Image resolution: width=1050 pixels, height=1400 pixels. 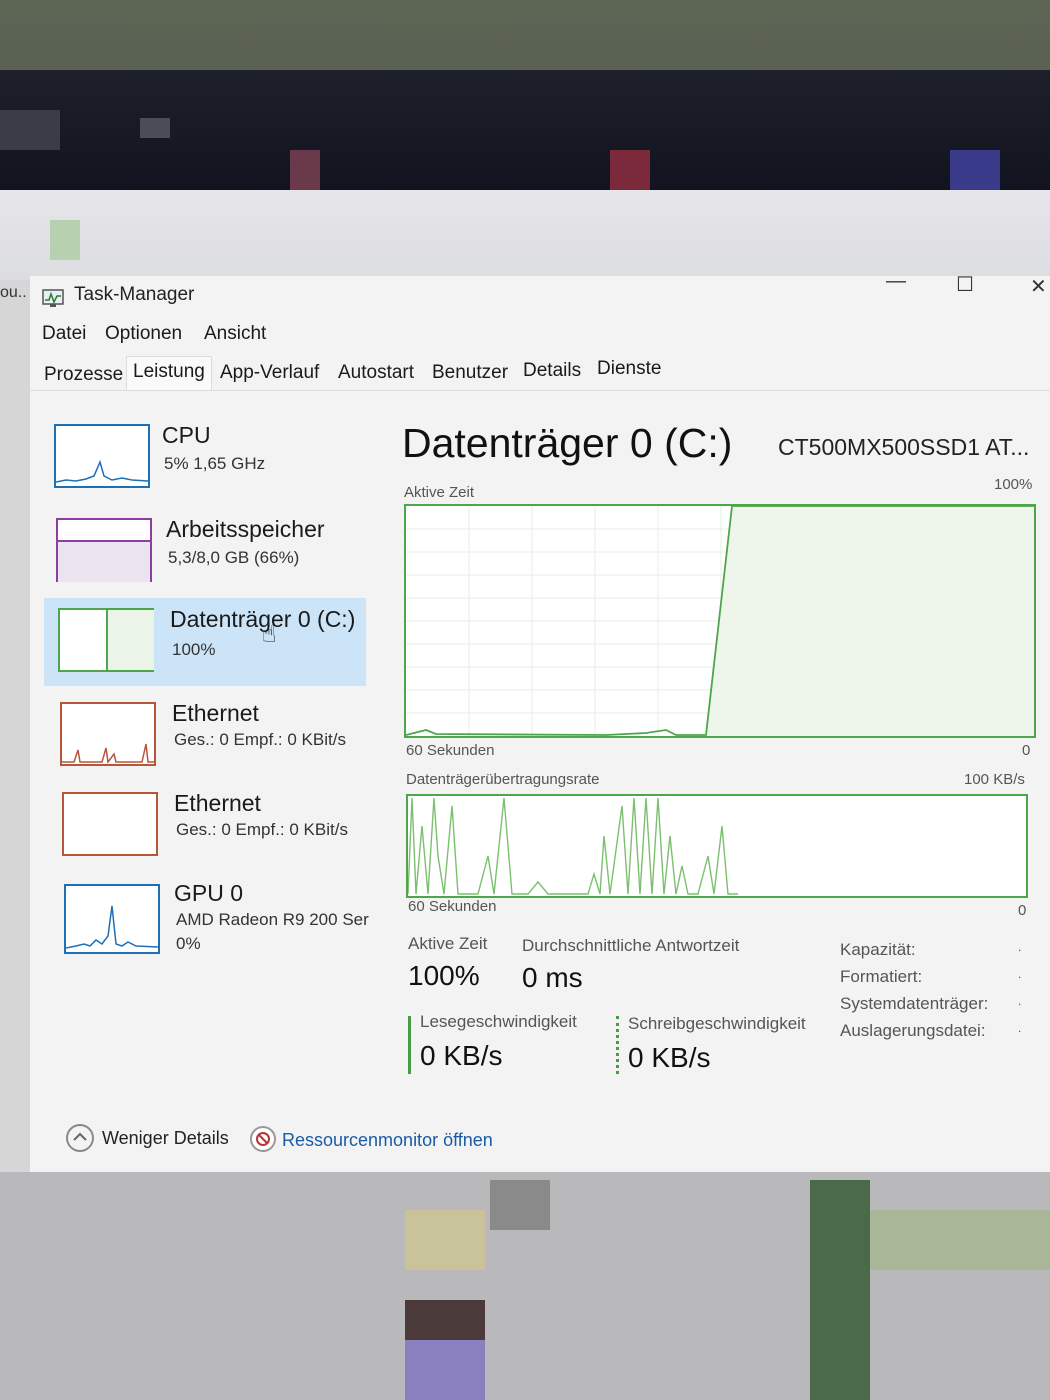 What do you see at coordinates (994, 779) in the screenshot?
I see `transfer-rate-graph-max: 100 KB/s` at bounding box center [994, 779].